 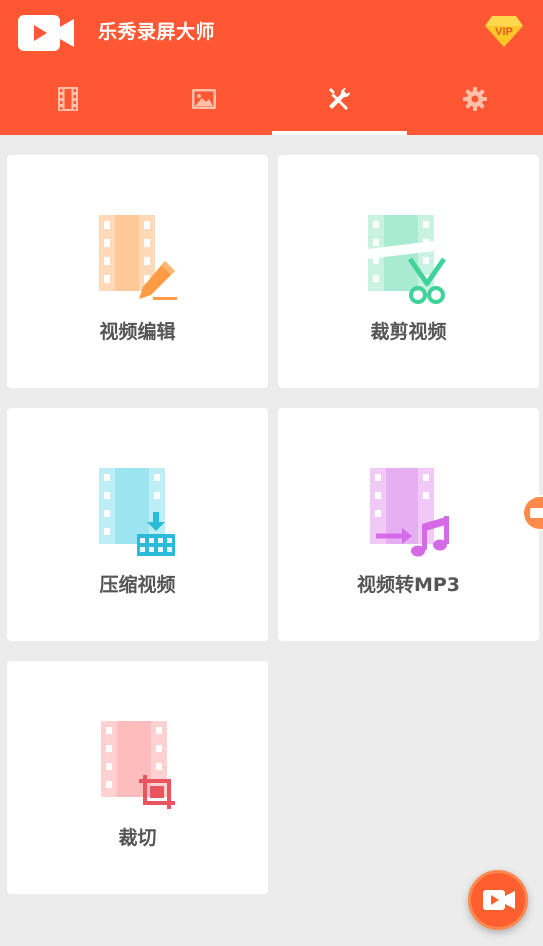 I want to click on film-icon, so click(x=67, y=98).